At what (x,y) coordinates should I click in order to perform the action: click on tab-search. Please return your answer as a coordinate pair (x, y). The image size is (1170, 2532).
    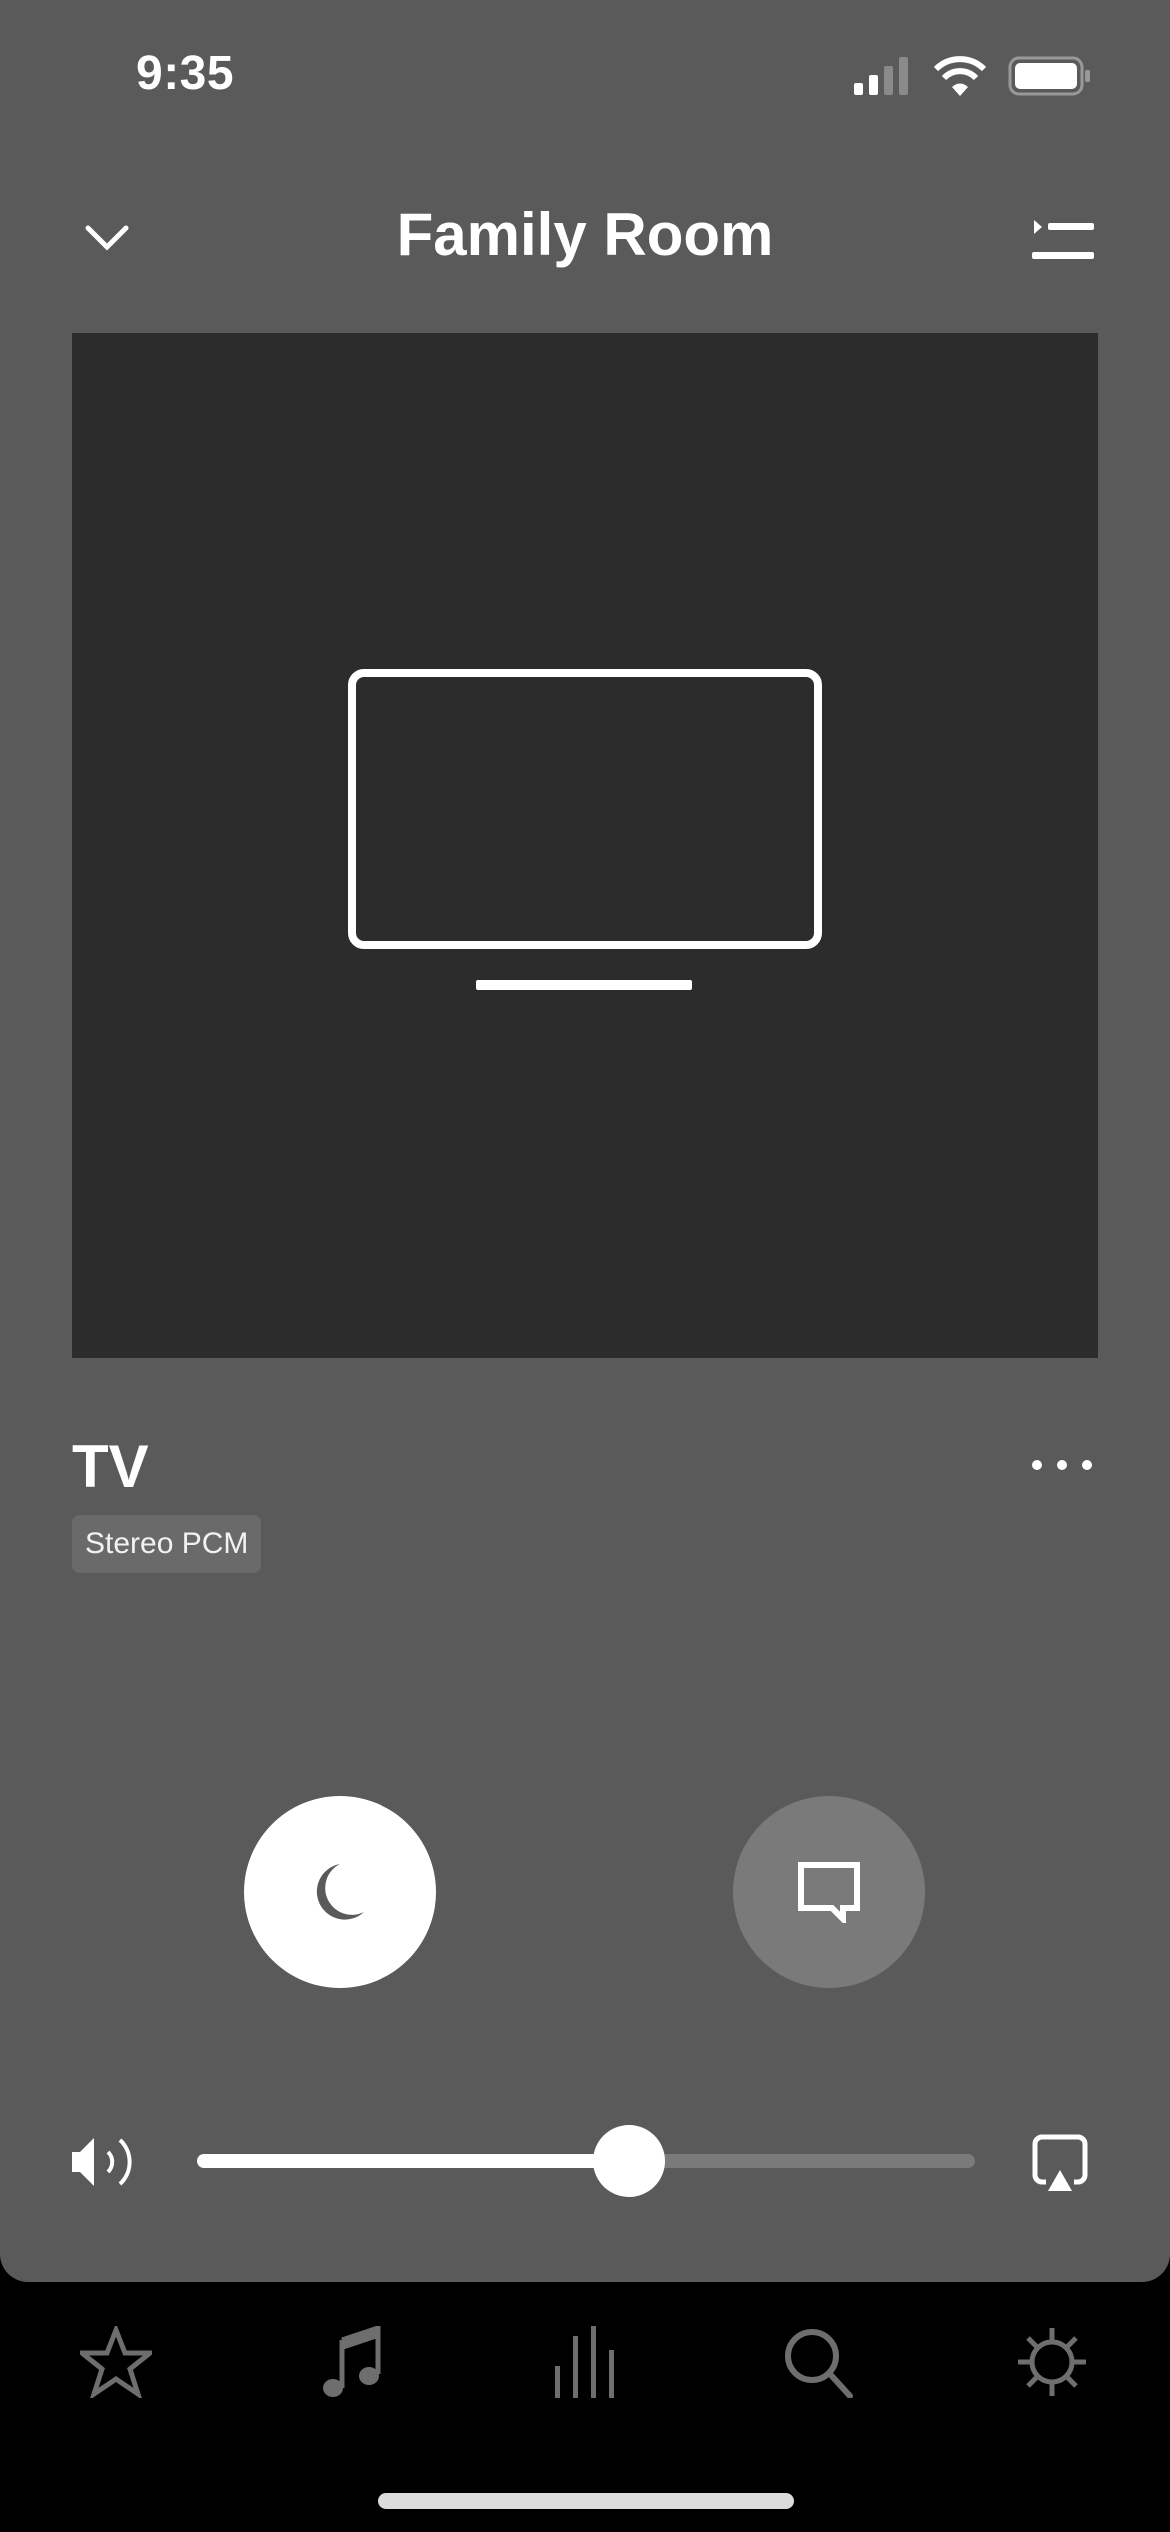
    Looking at the image, I should click on (818, 2362).